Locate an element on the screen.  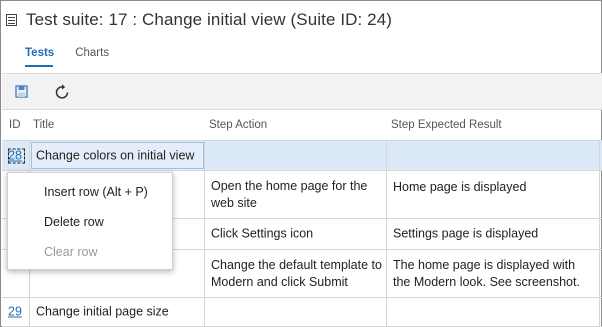
step-action-cell: Click Settings icon is located at coordinates (296, 234).